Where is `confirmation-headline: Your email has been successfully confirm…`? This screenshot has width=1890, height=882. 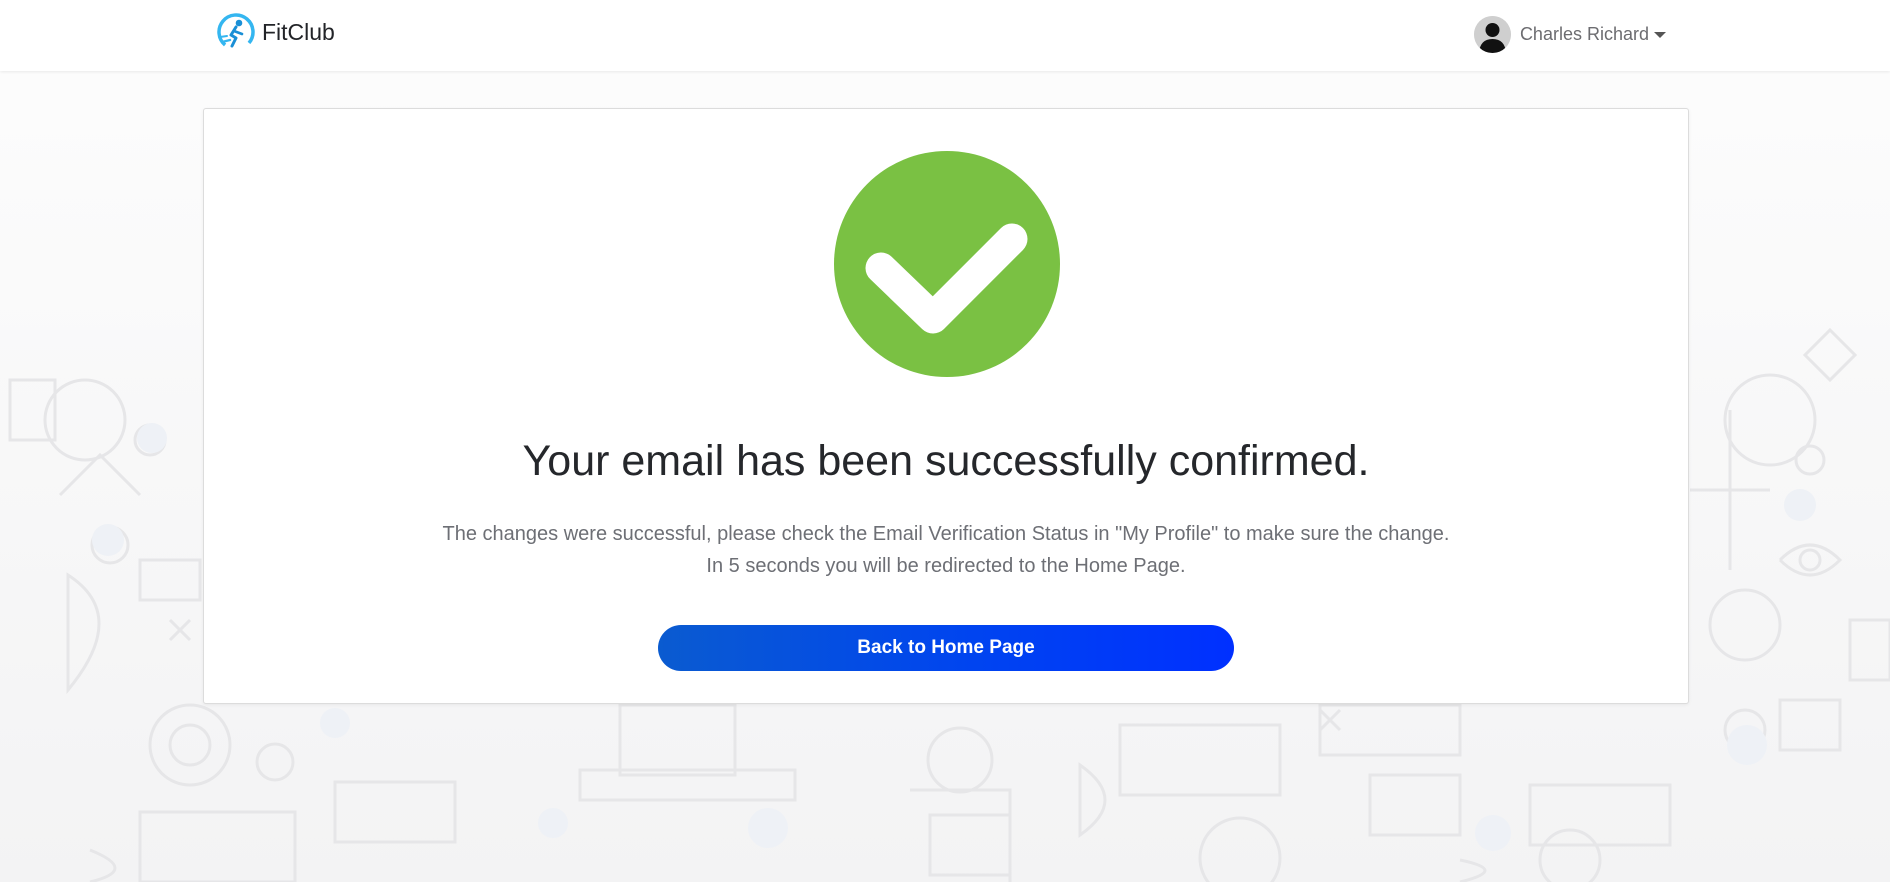 confirmation-headline: Your email has been successfully confirm… is located at coordinates (946, 461).